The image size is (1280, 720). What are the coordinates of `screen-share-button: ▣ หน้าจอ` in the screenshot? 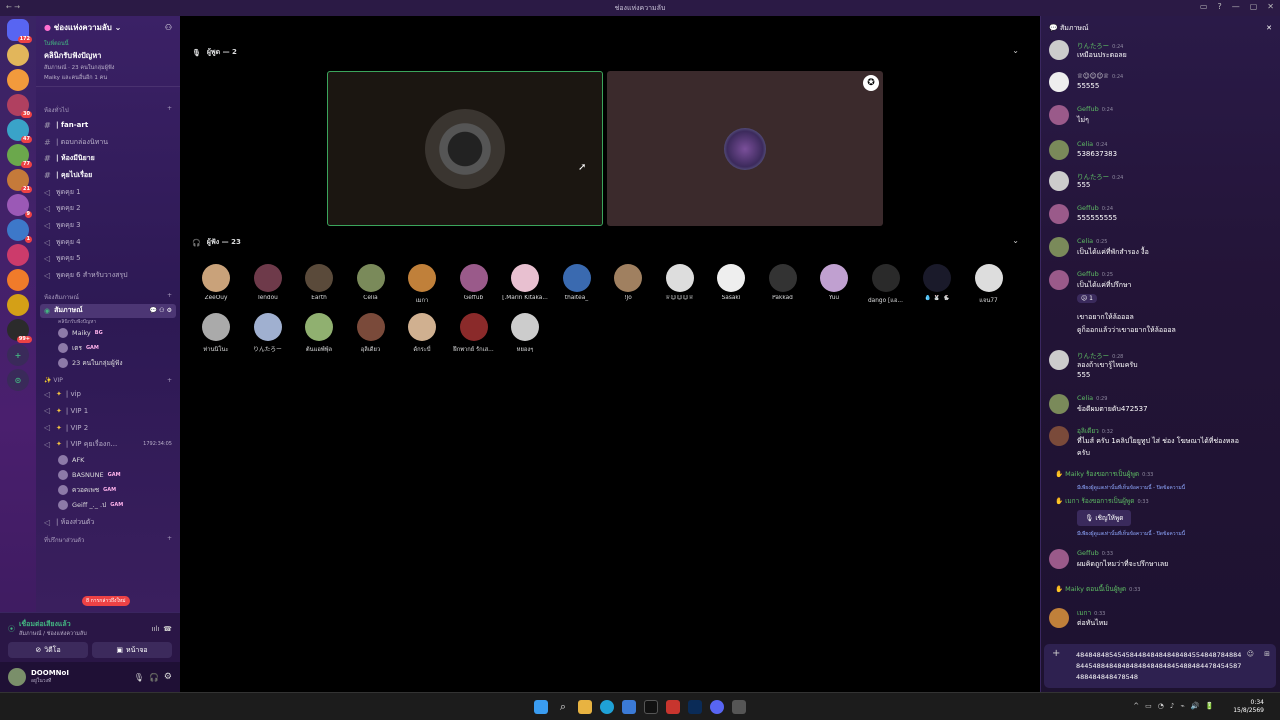 It's located at (132, 650).